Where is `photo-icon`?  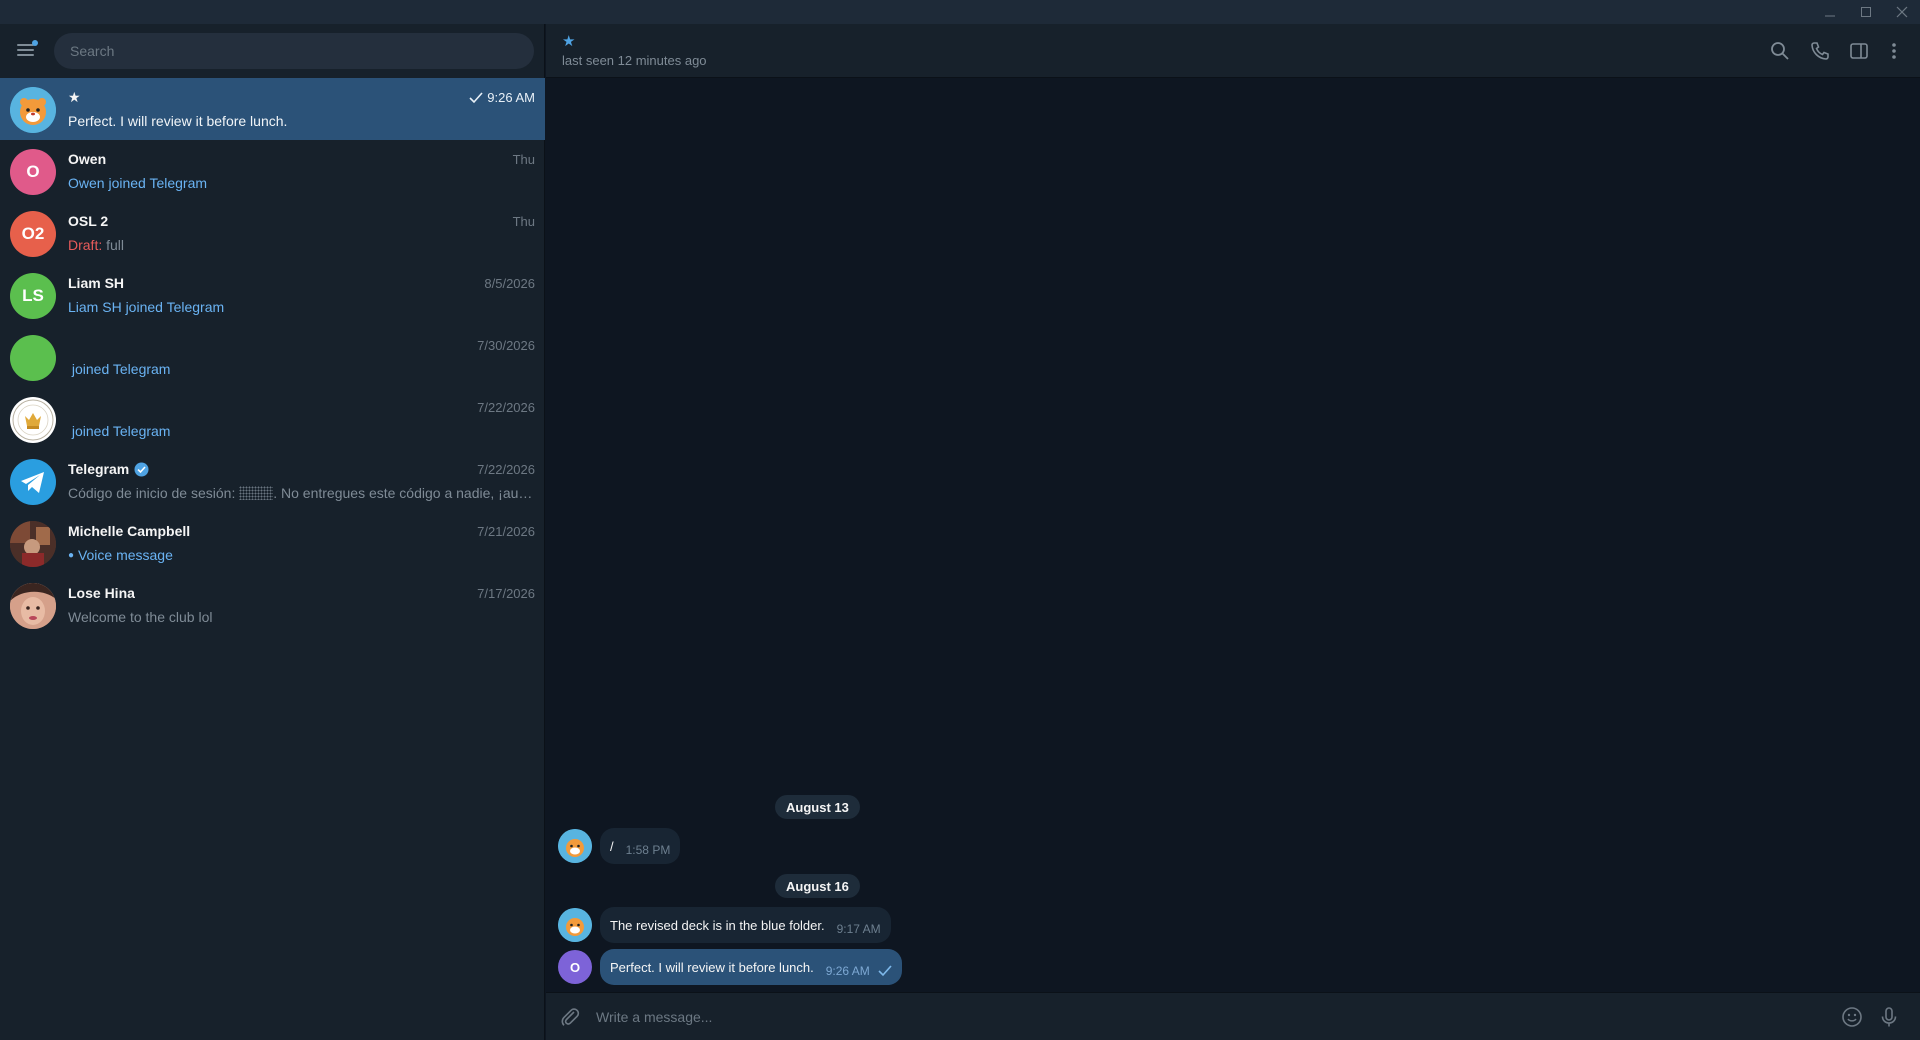
photo-icon is located at coordinates (33, 544).